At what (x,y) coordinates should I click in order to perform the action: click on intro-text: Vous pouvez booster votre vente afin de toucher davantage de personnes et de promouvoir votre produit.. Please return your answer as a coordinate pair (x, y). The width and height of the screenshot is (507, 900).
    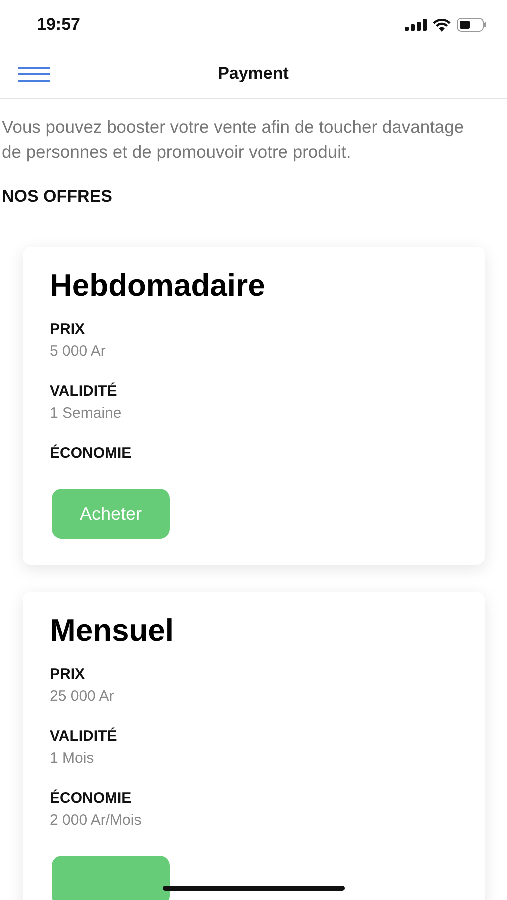
    Looking at the image, I should click on (234, 140).